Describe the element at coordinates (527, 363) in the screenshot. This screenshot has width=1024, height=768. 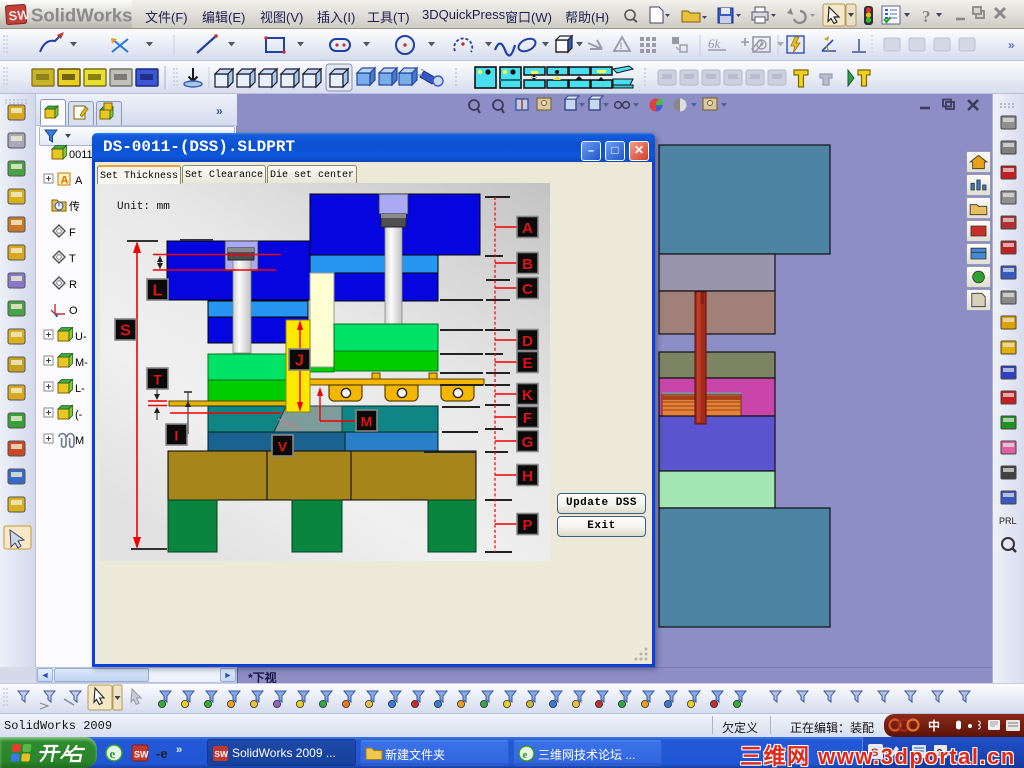
I see `svg-text: E` at that location.